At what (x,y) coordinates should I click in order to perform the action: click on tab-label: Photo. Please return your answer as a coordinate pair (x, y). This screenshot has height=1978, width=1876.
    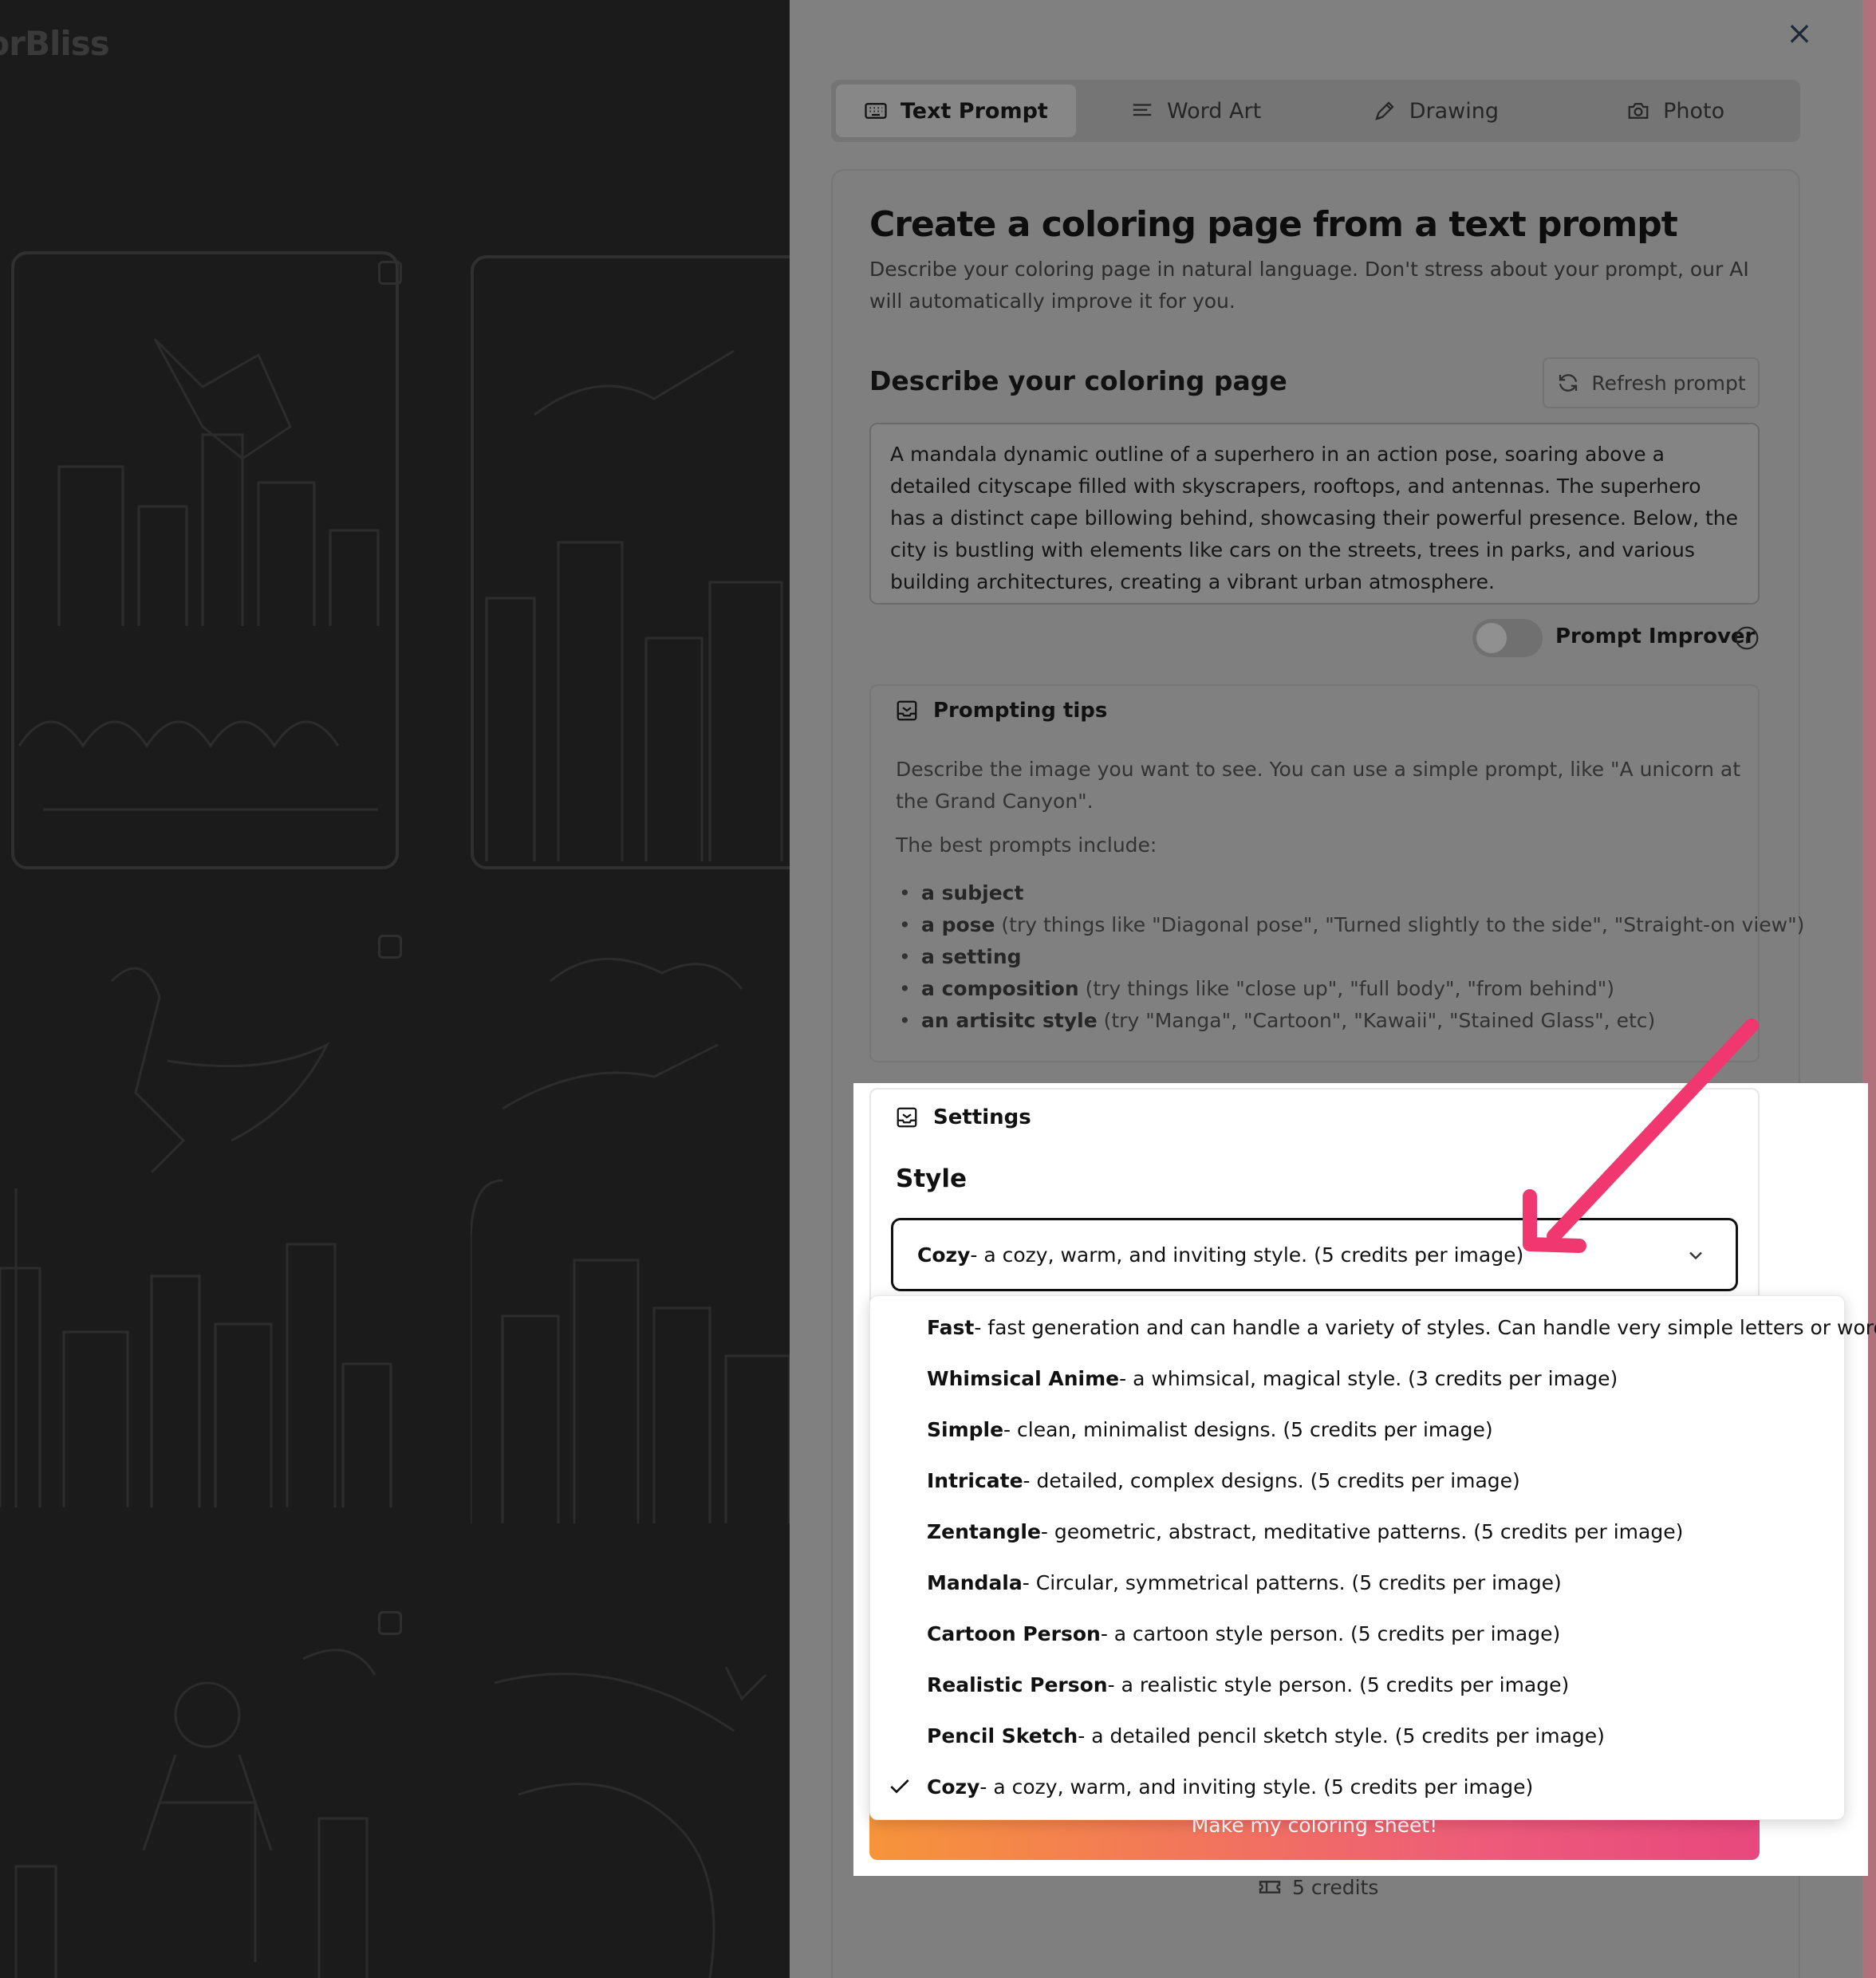
    Looking at the image, I should click on (1694, 111).